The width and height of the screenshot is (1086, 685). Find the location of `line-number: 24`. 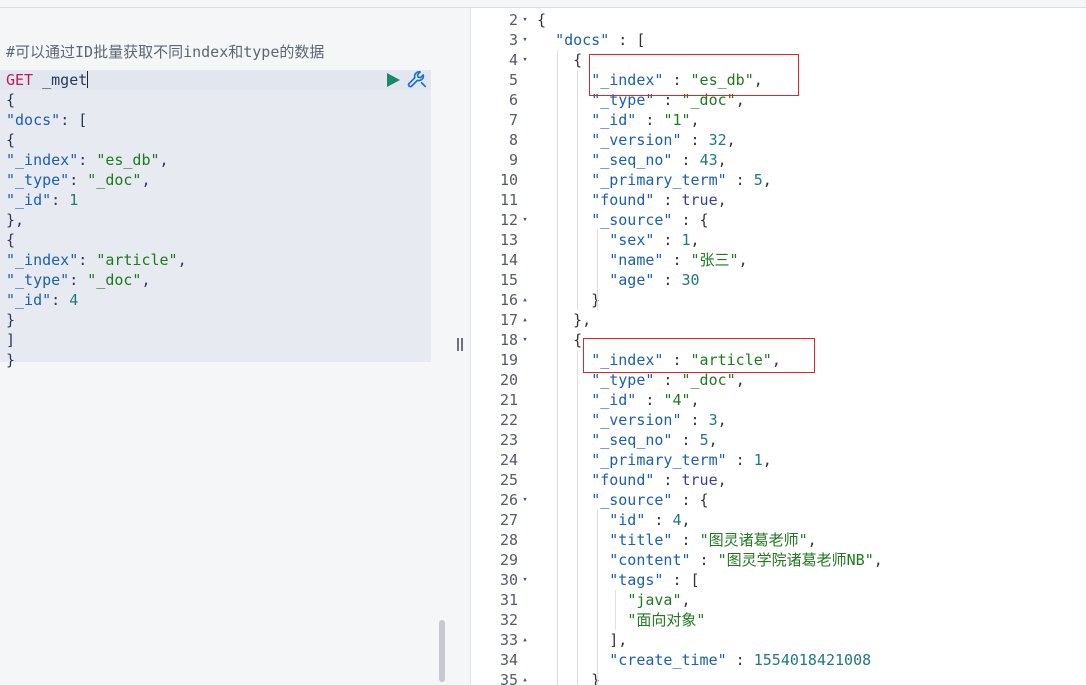

line-number: 24 is located at coordinates (508, 460).